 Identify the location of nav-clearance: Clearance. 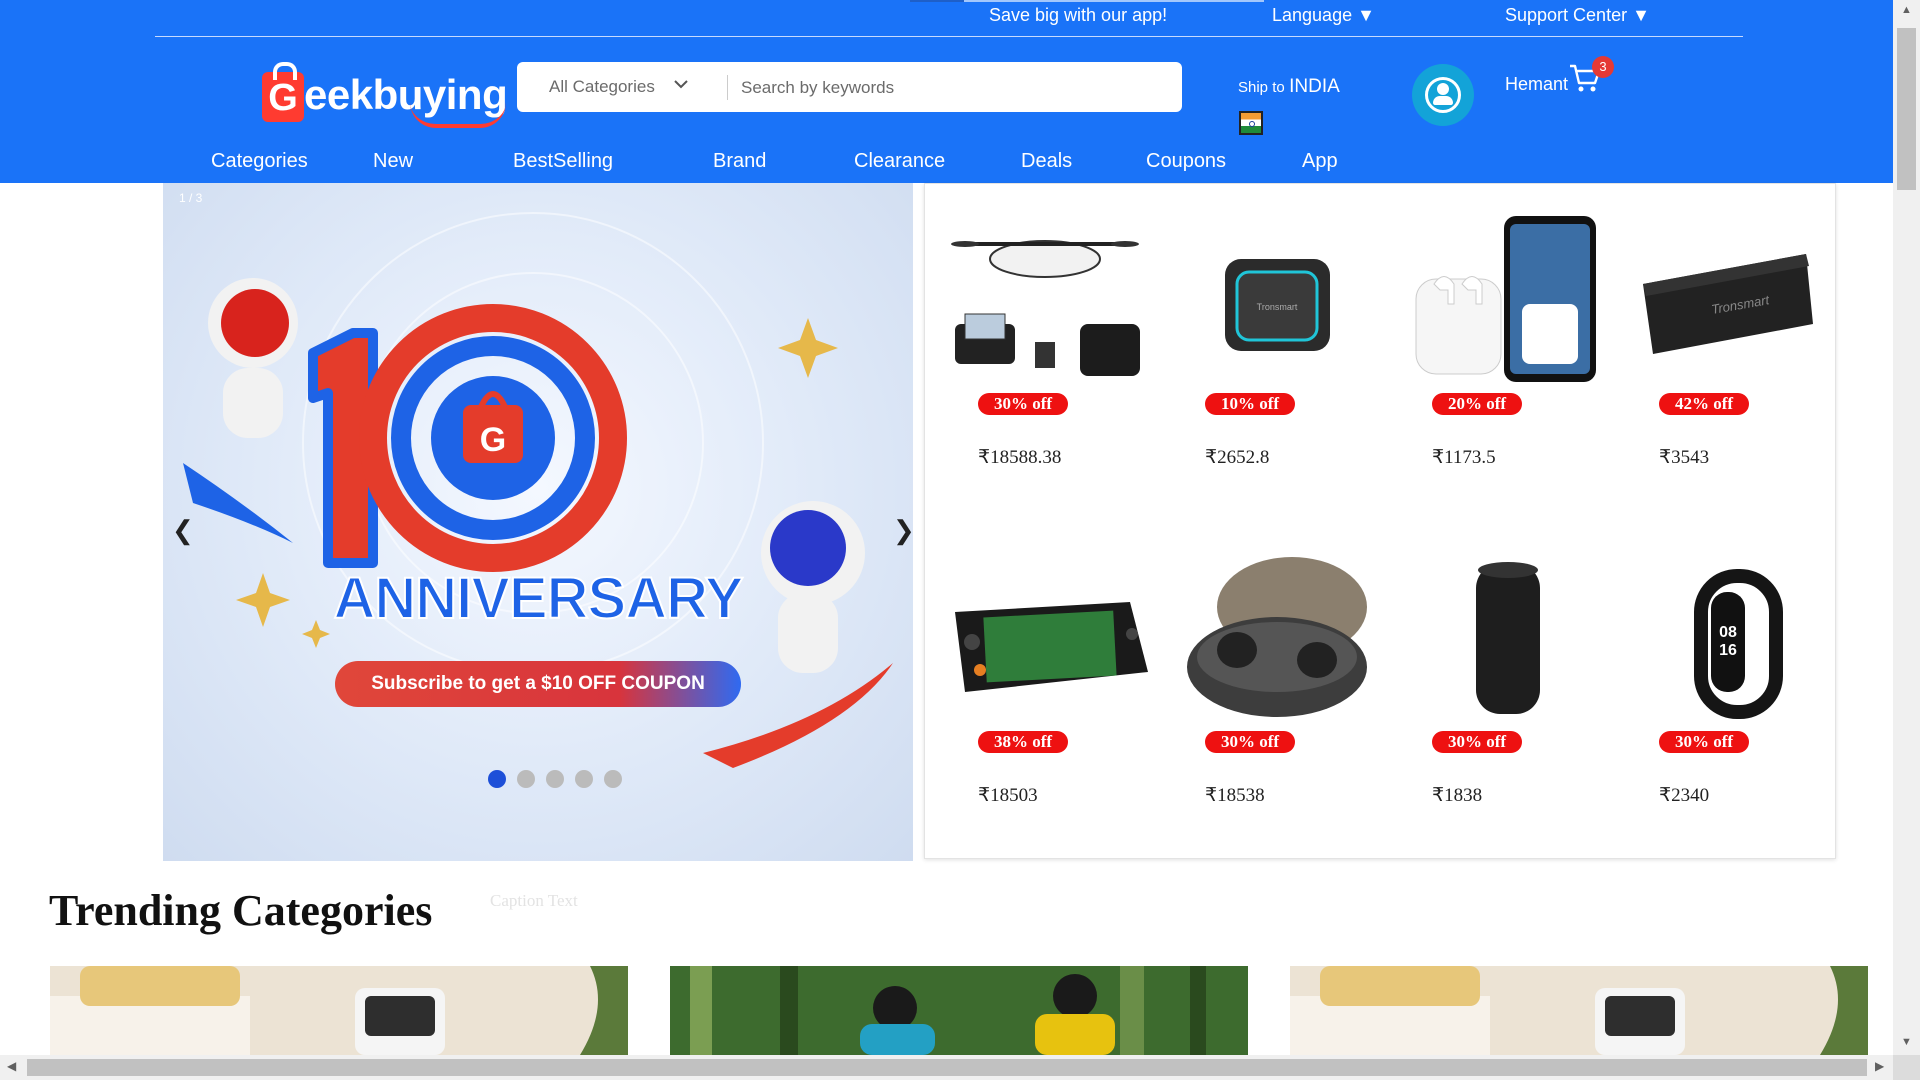
(899, 161).